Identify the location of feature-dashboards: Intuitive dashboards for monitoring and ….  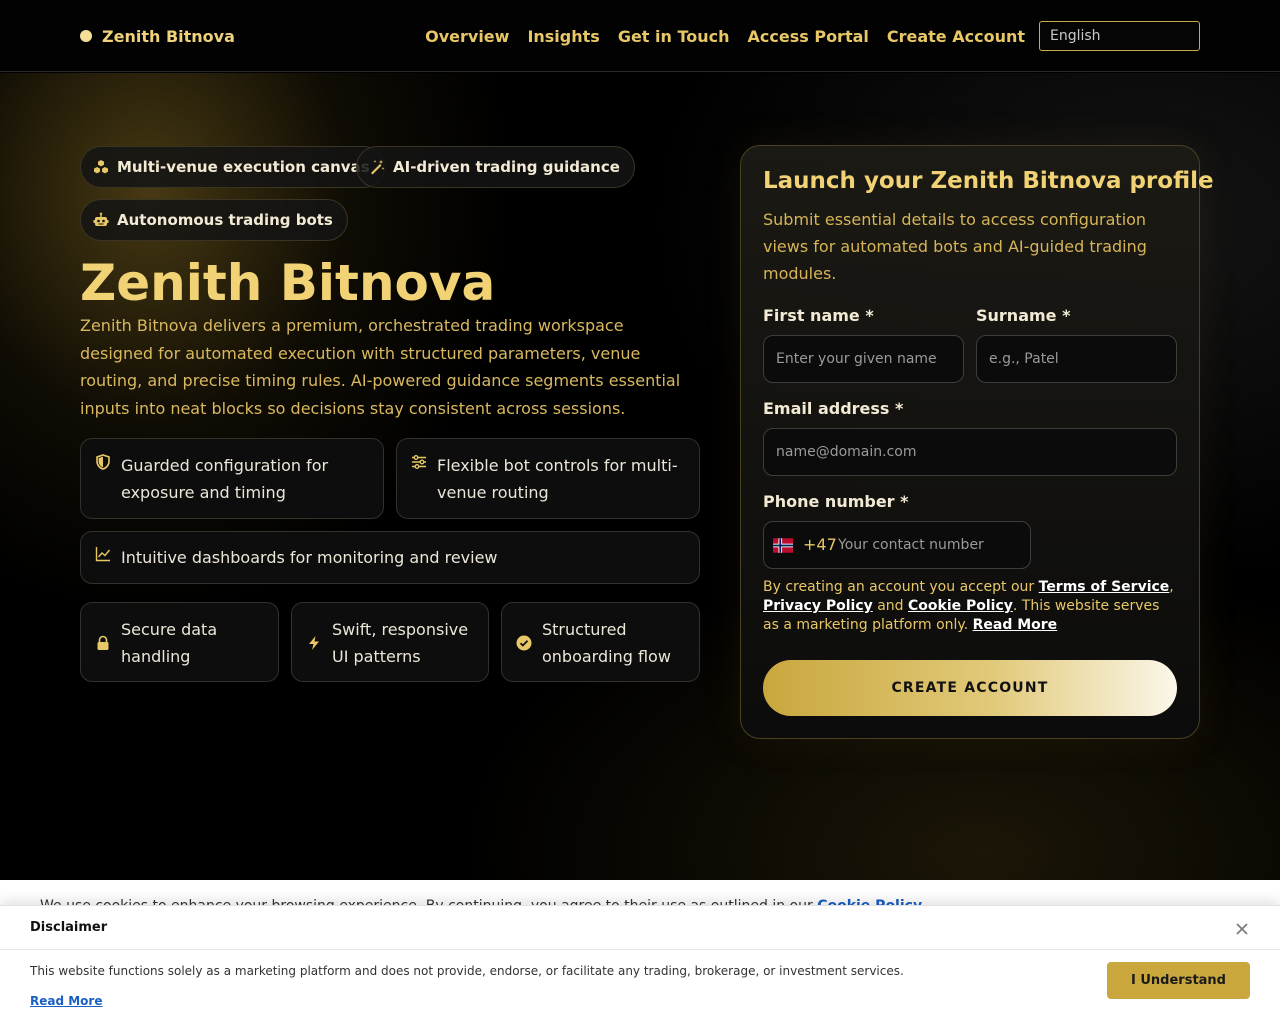
(390, 557).